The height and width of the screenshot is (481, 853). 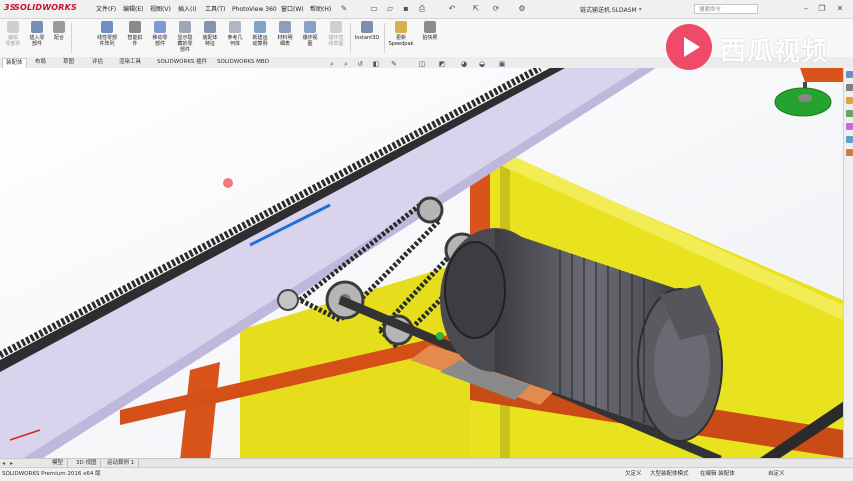 What do you see at coordinates (726, 9) in the screenshot?
I see `search-commands-input: 搜索命令` at bounding box center [726, 9].